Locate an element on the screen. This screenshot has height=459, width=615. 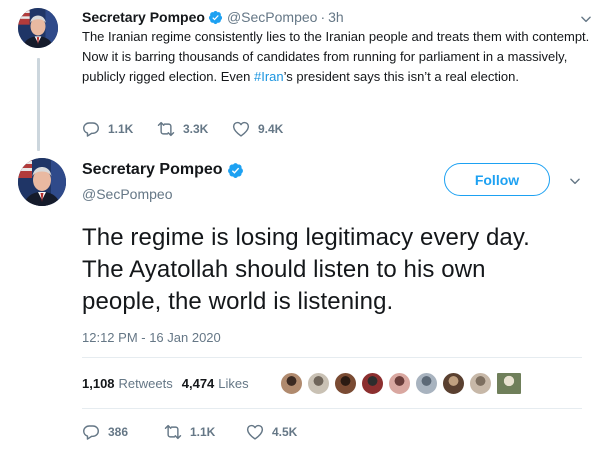
like-button: 9.4K is located at coordinates (269, 129).